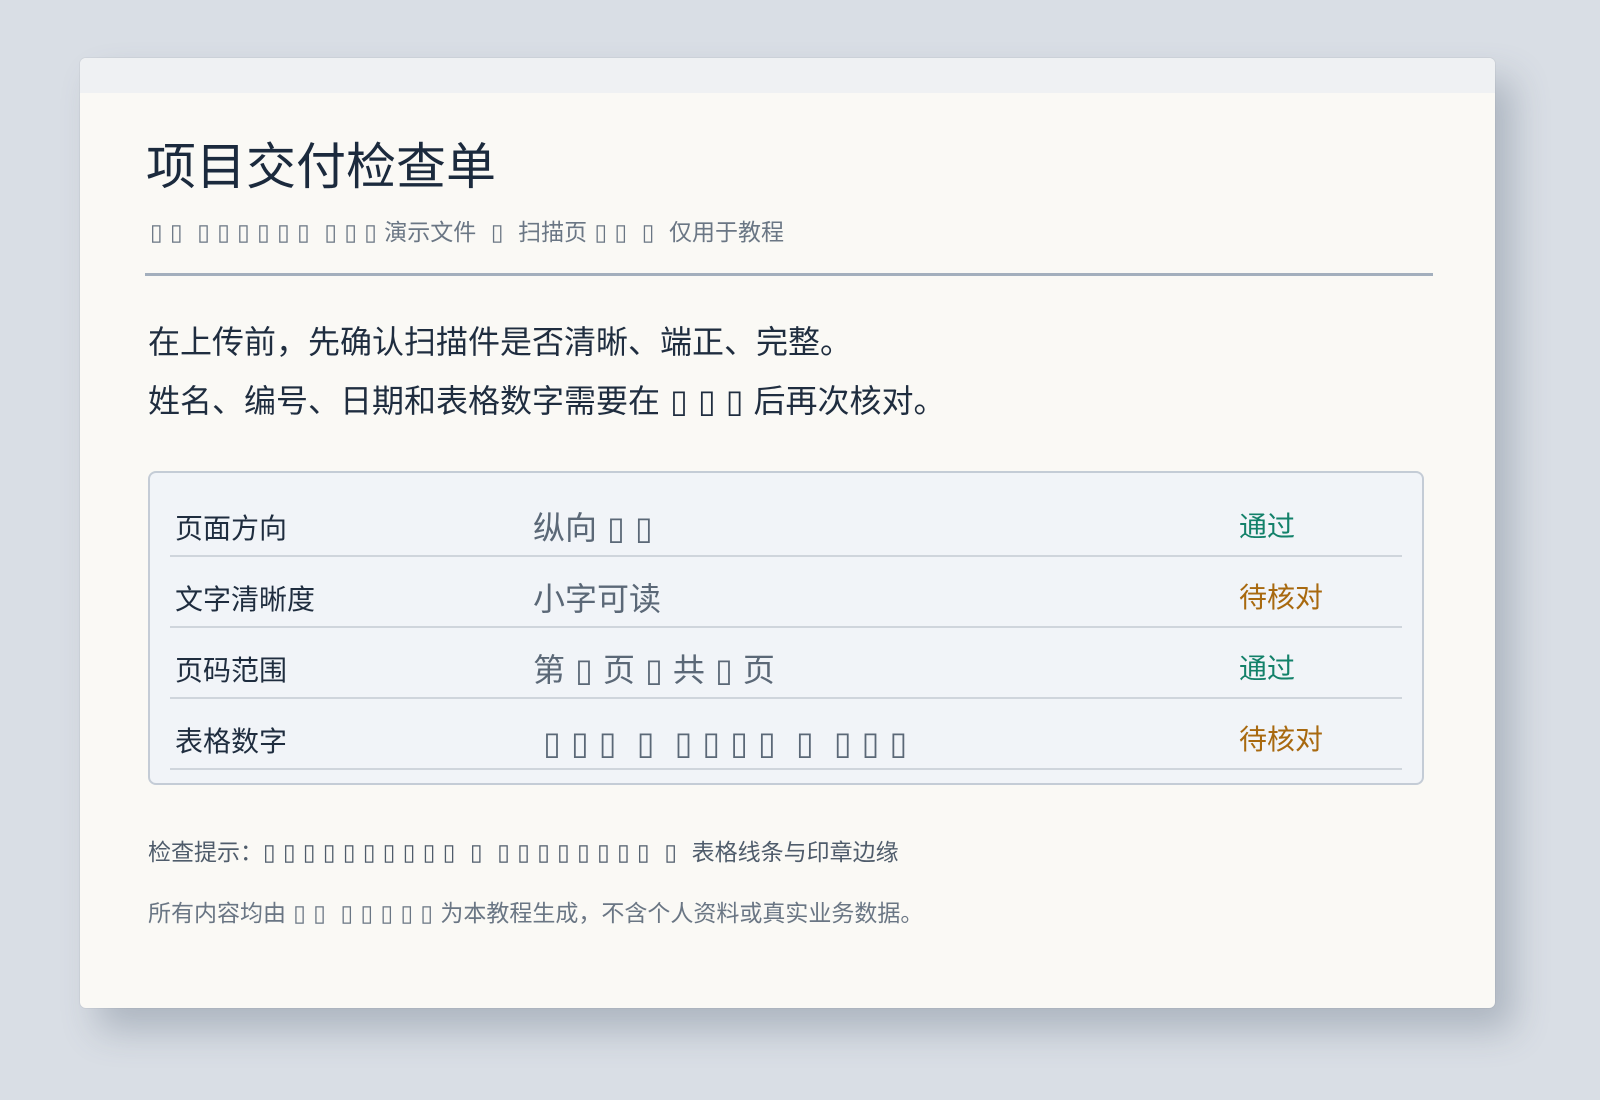  What do you see at coordinates (597, 599) in the screenshot?
I see `row-value: 小字可读` at bounding box center [597, 599].